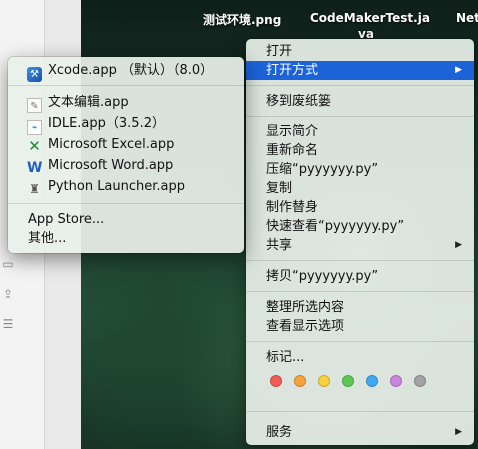 The height and width of the screenshot is (449, 478). What do you see at coordinates (360, 188) in the screenshot?
I see `menu-item-duplicate: 复制` at bounding box center [360, 188].